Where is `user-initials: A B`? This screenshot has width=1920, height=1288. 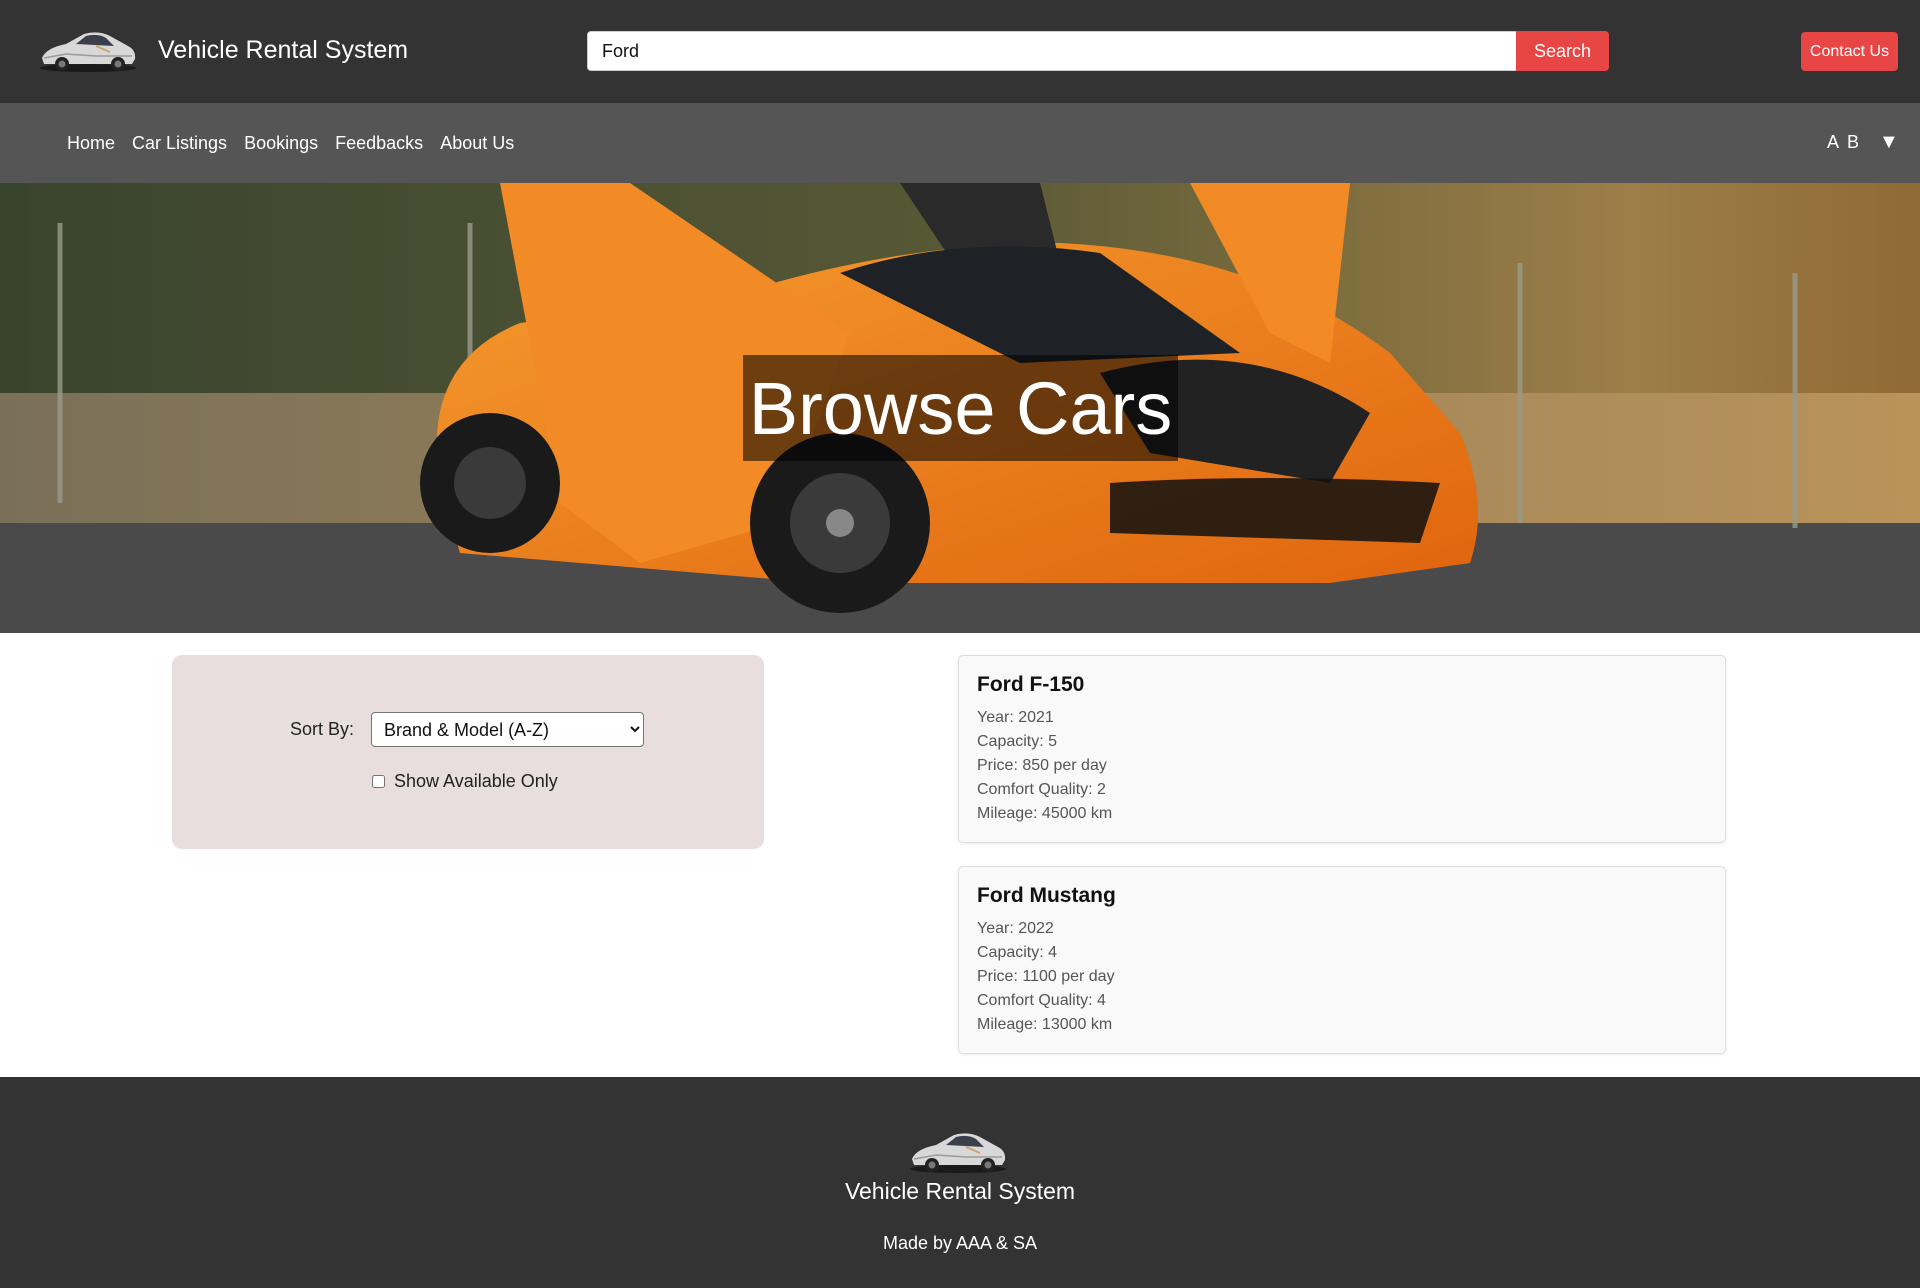
user-initials: A B is located at coordinates (1844, 142).